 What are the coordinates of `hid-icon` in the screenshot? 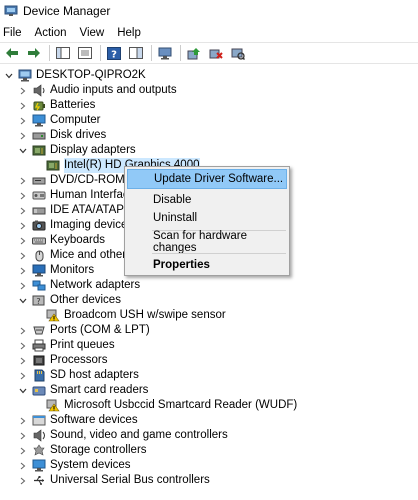 It's located at (39, 195).